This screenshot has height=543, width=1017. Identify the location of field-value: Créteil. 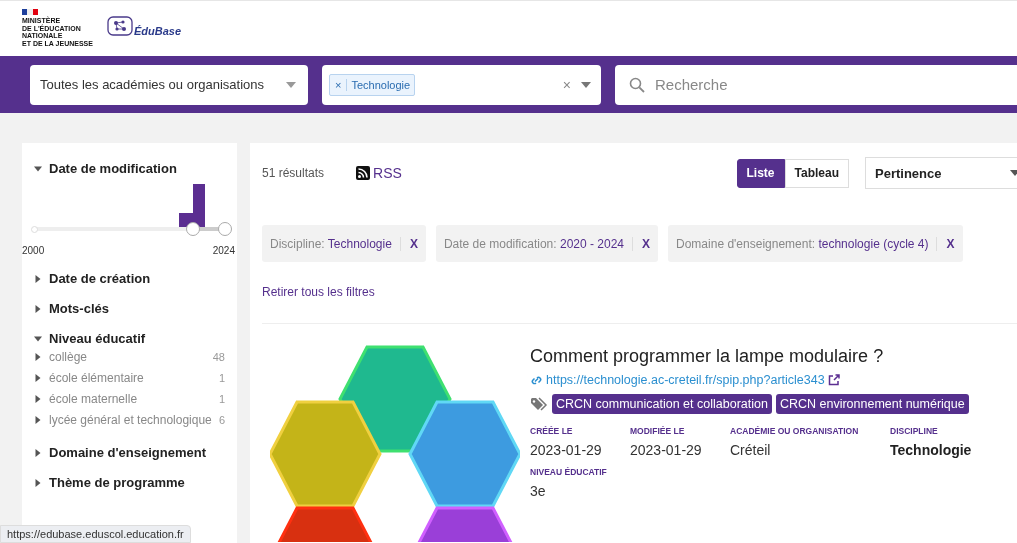
(751, 450).